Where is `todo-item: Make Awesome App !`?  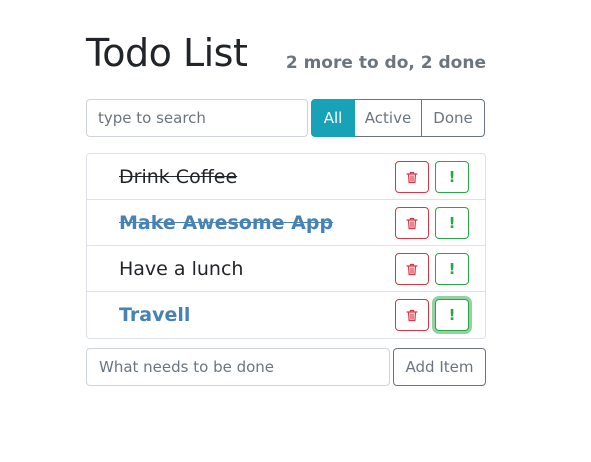 todo-item: Make Awesome App ! is located at coordinates (286, 223).